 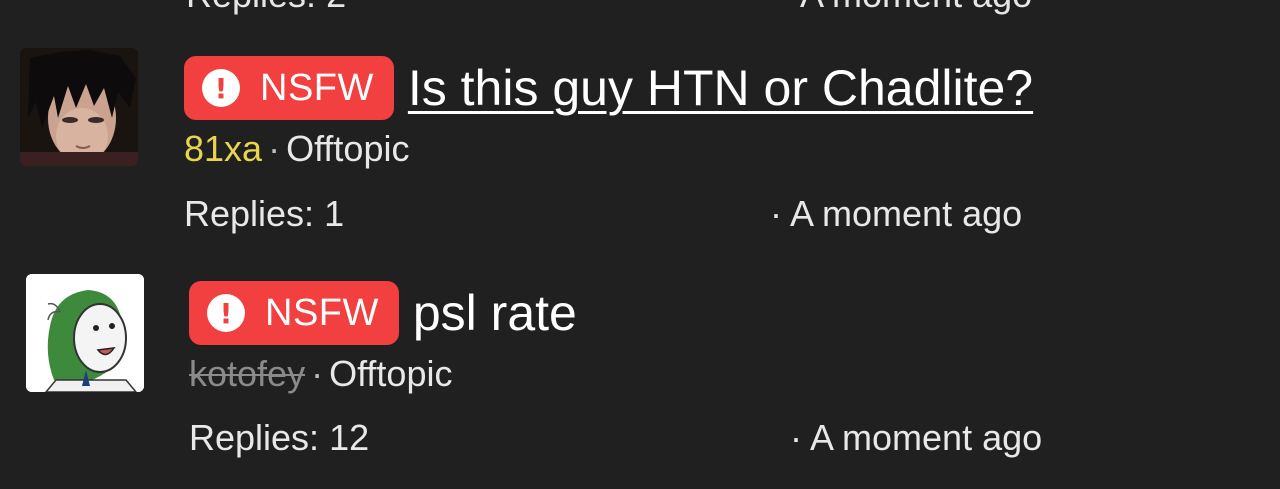 What do you see at coordinates (279, 437) in the screenshot?
I see `replies-count: Replies: 12` at bounding box center [279, 437].